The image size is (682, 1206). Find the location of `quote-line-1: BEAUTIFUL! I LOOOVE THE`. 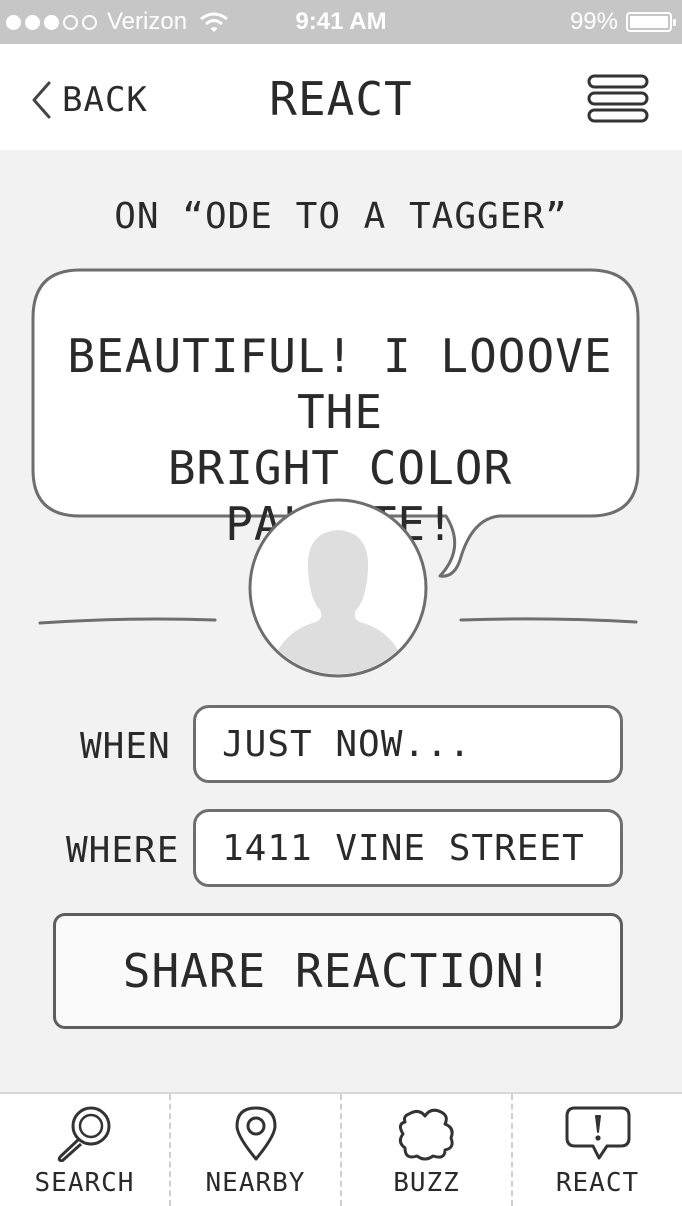

quote-line-1: BEAUTIFUL! I LOOOVE THE is located at coordinates (340, 384).